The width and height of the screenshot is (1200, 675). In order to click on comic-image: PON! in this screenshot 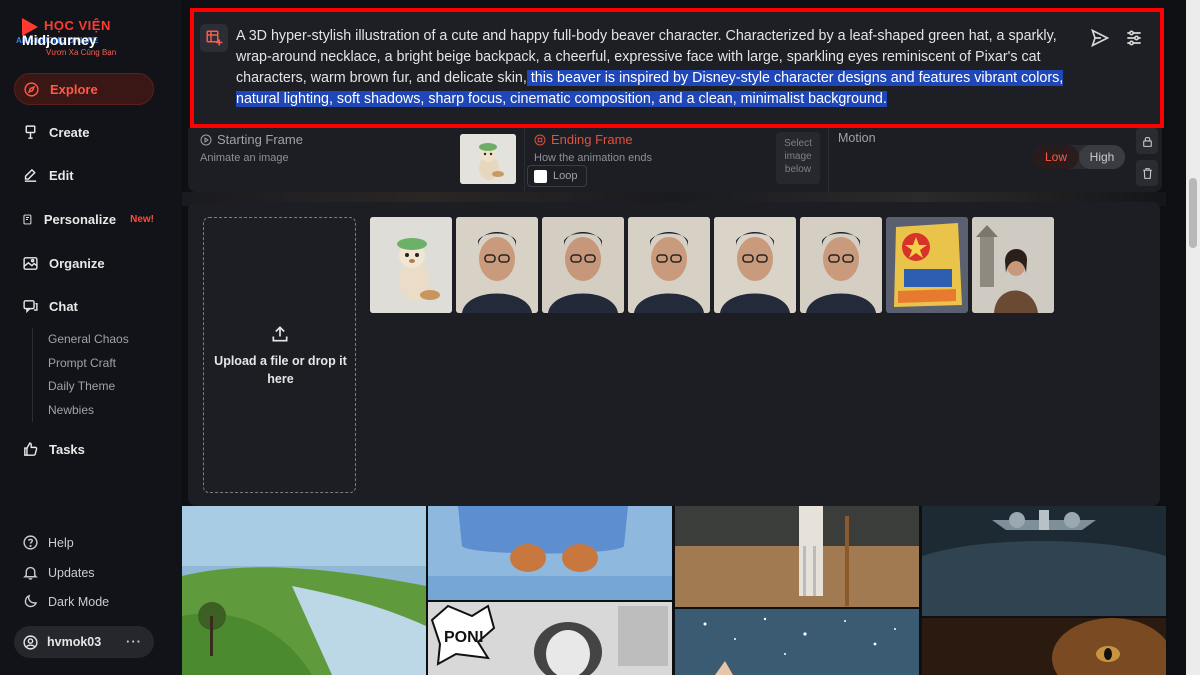, I will do `click(550, 638)`.